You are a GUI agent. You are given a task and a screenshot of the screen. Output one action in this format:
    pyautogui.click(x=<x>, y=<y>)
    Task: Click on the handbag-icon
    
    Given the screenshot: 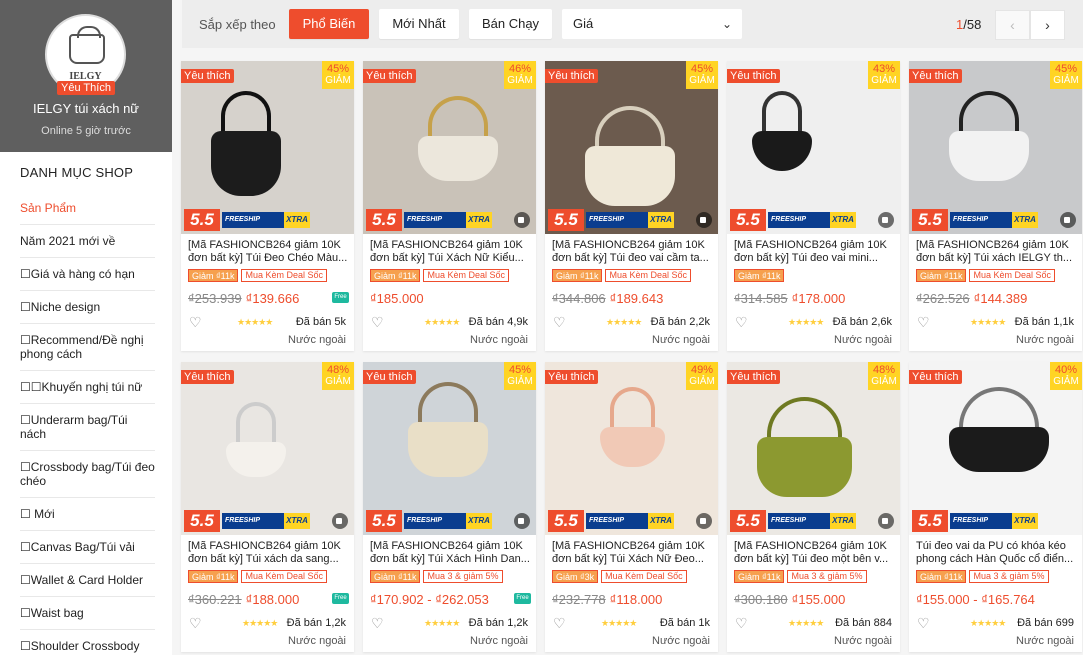 What is the action you would take?
    pyautogui.click(x=87, y=45)
    